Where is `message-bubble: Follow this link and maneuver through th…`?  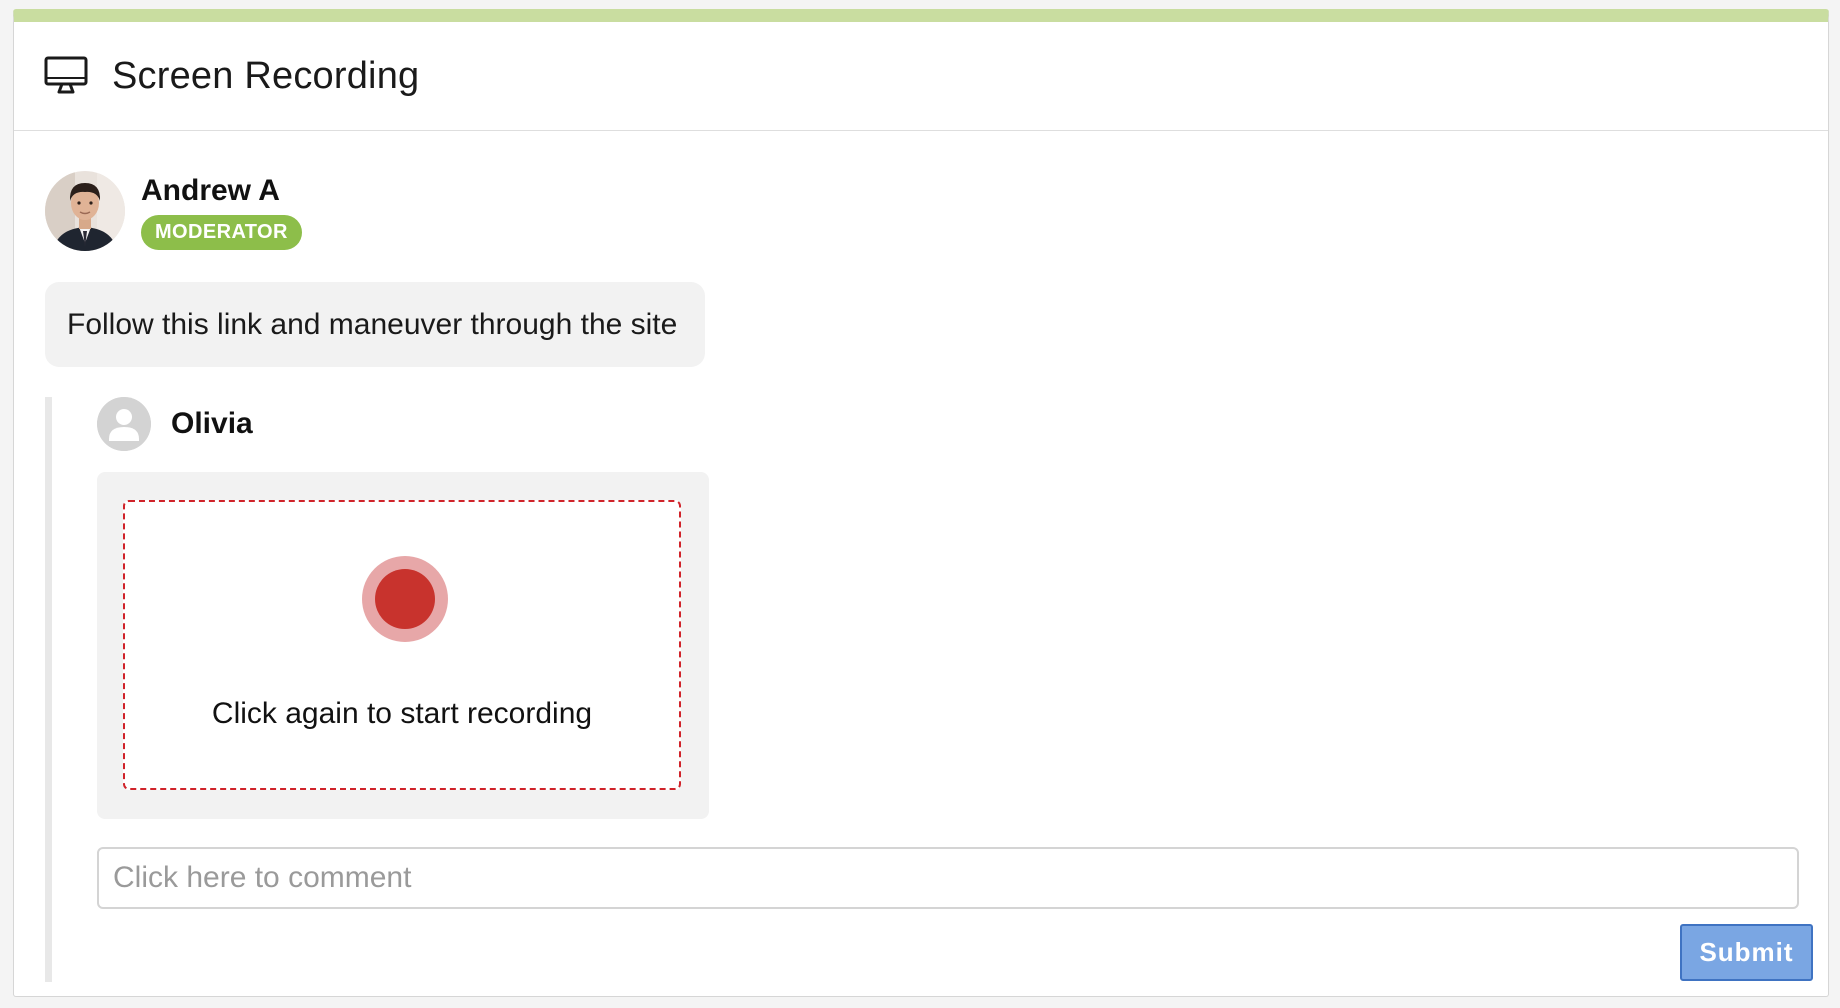 message-bubble: Follow this link and maneuver through th… is located at coordinates (375, 324).